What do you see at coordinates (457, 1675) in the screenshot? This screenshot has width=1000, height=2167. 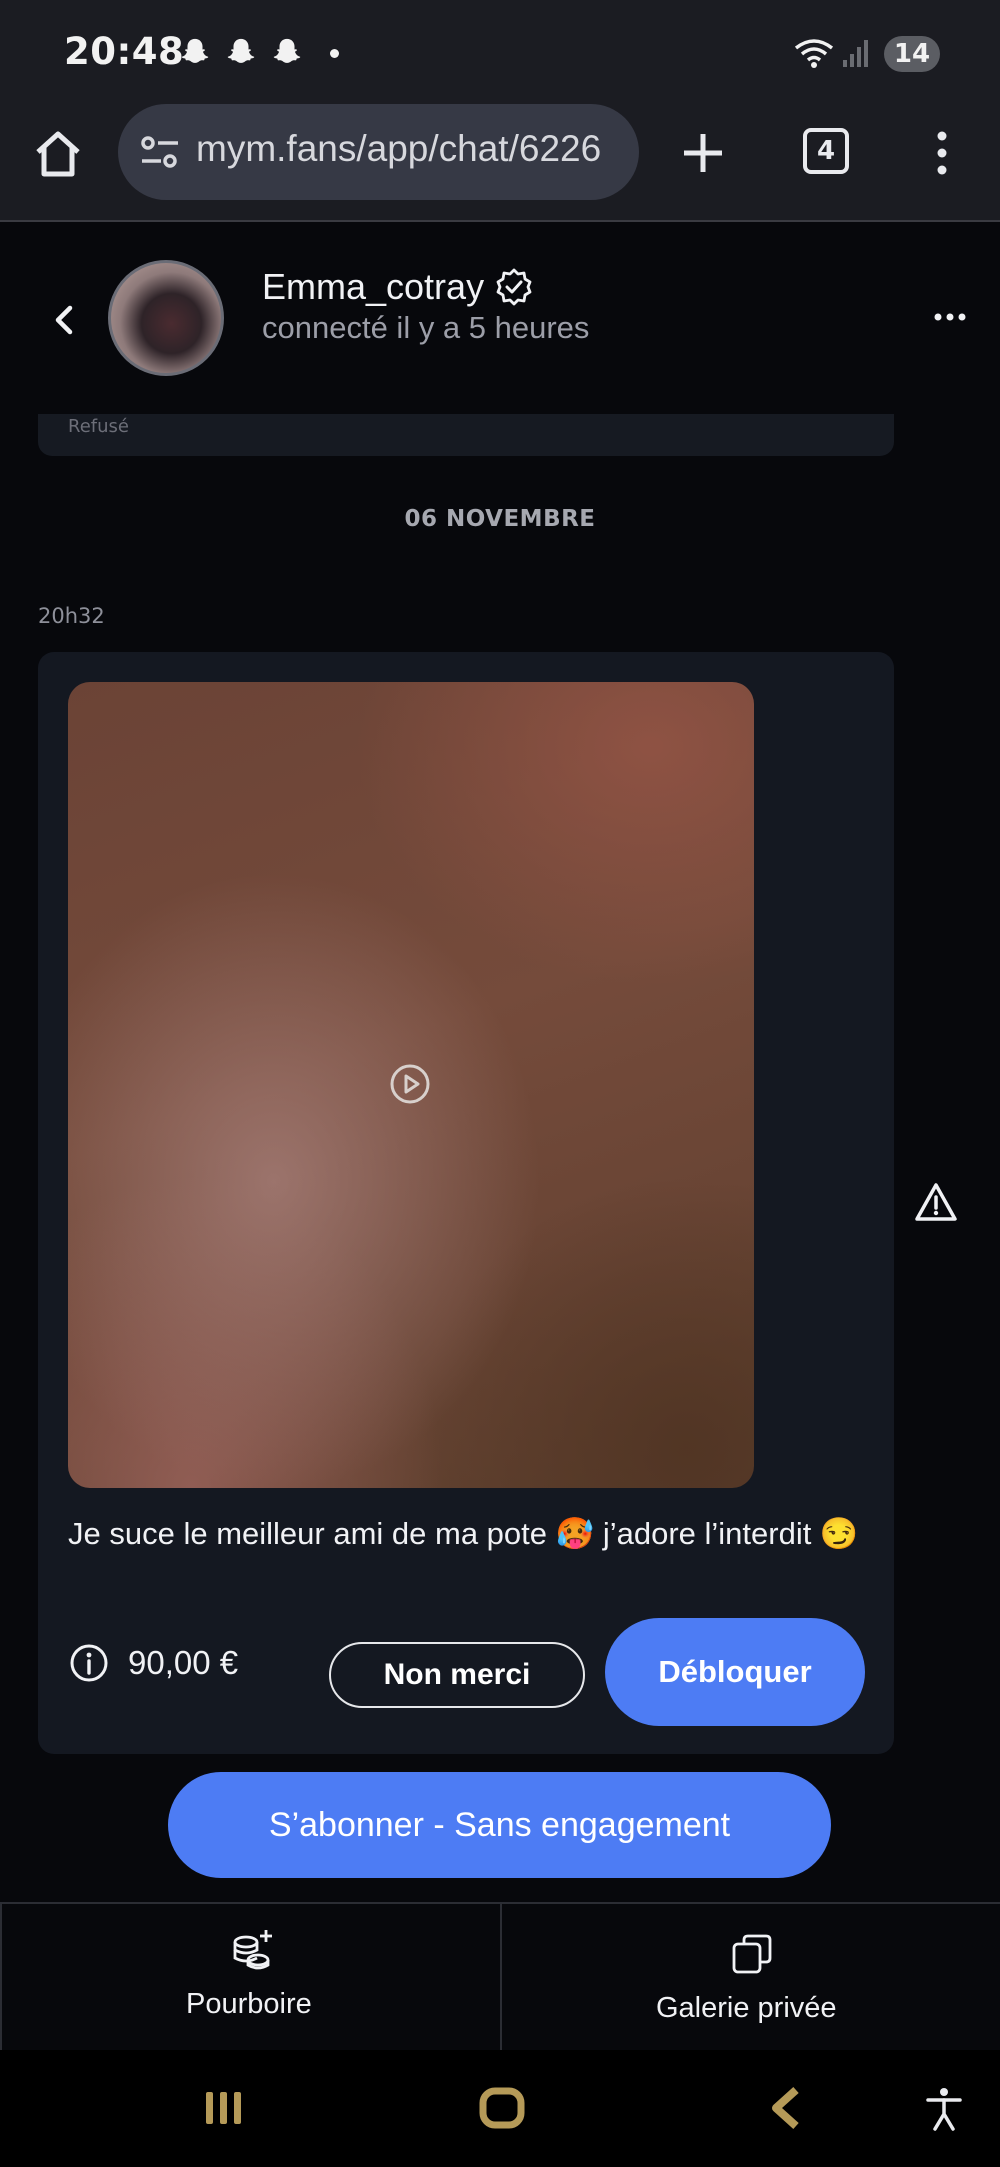 I see `decline-button: Non merci` at bounding box center [457, 1675].